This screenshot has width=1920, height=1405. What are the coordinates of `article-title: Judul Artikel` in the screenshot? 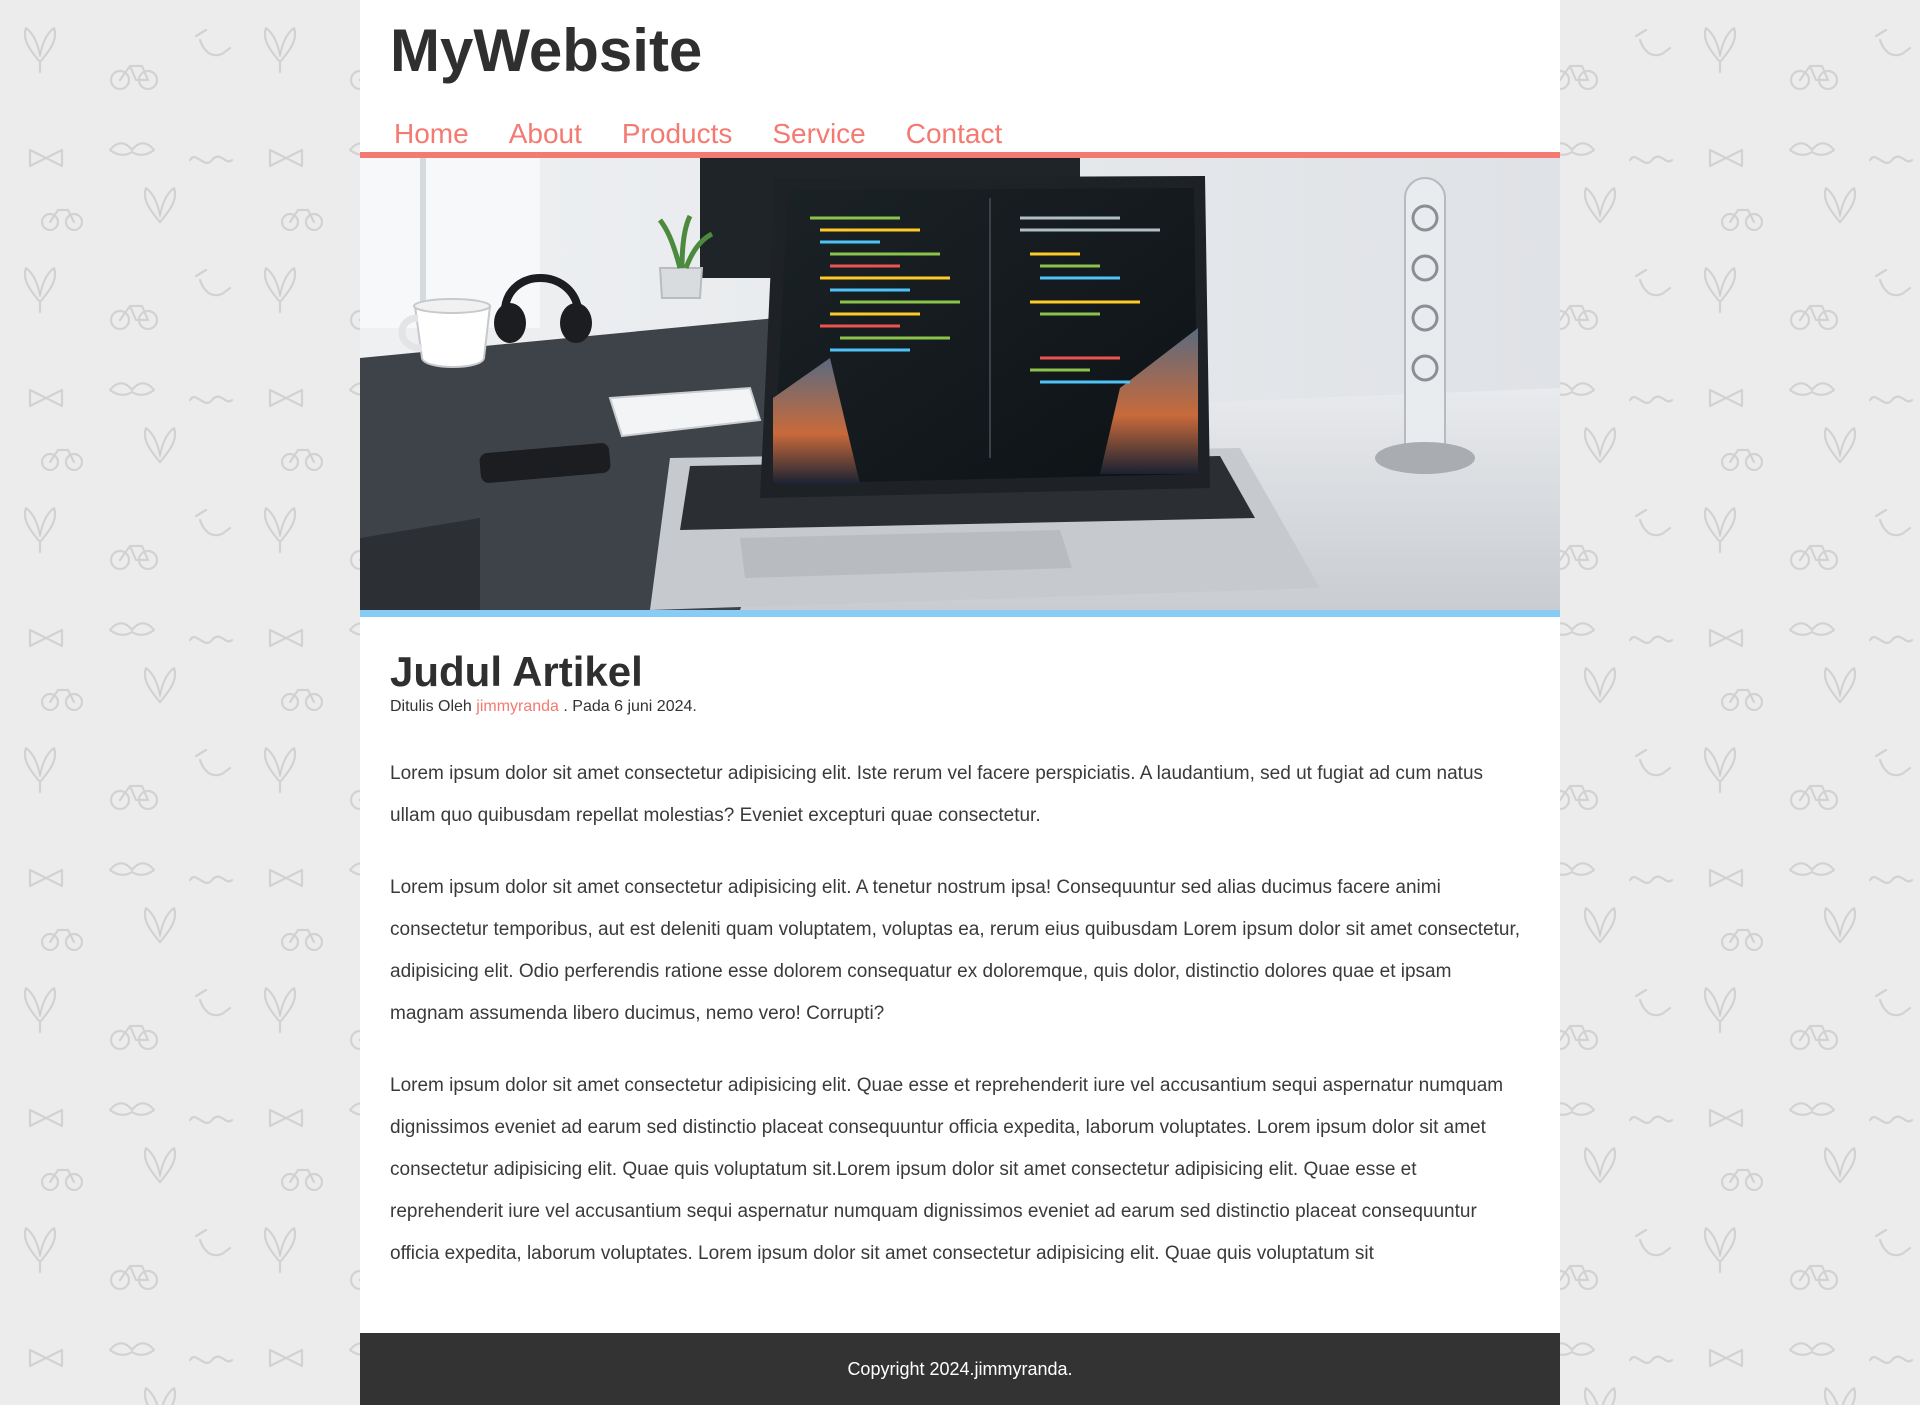 It's located at (516, 671).